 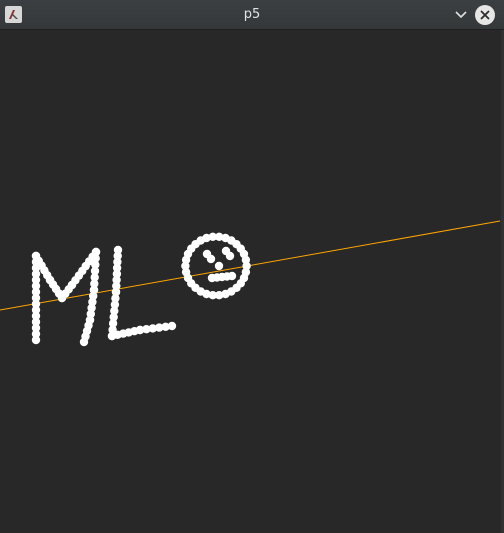 I want to click on chevron-down-icon, so click(x=461, y=15).